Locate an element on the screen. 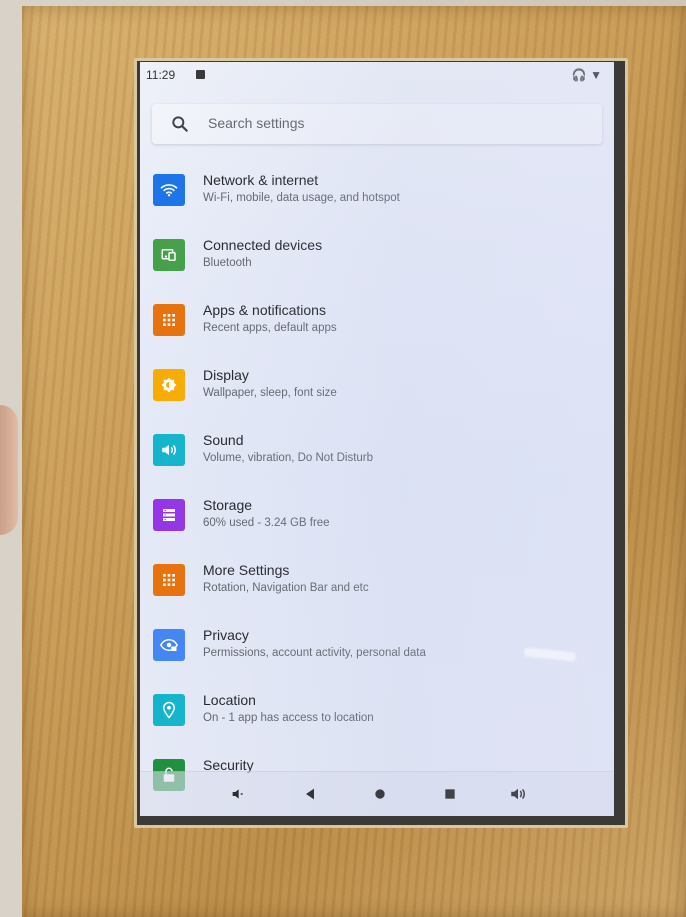 The height and width of the screenshot is (917, 686). settings-item-display: Display Wallpaper, sleep, font size is located at coordinates (377, 387).